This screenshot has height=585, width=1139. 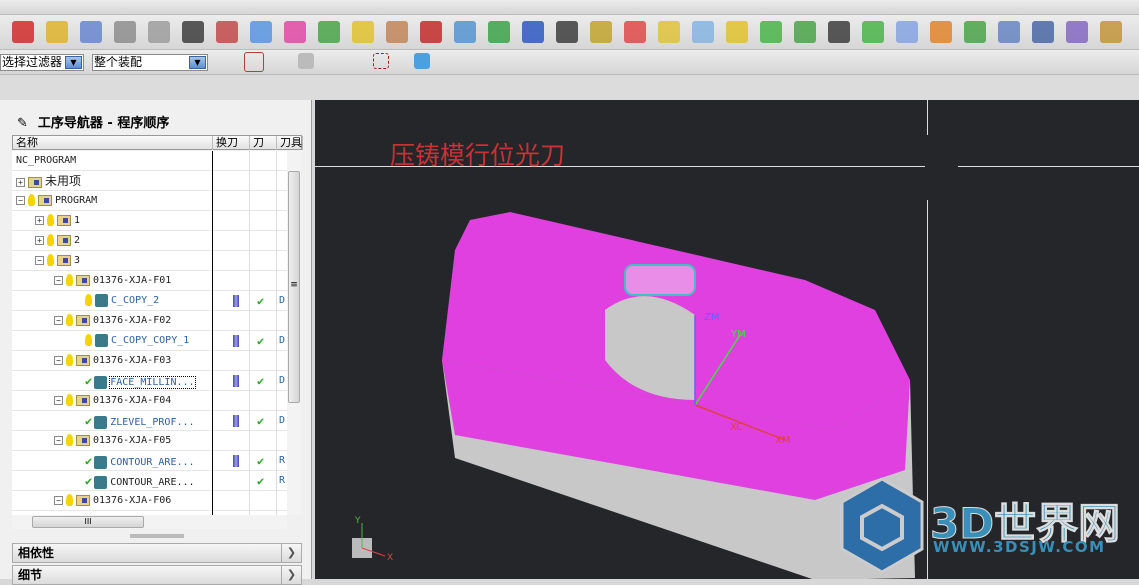 I want to click on tree-row: − 01376-XJA-F06, so click(x=149, y=501).